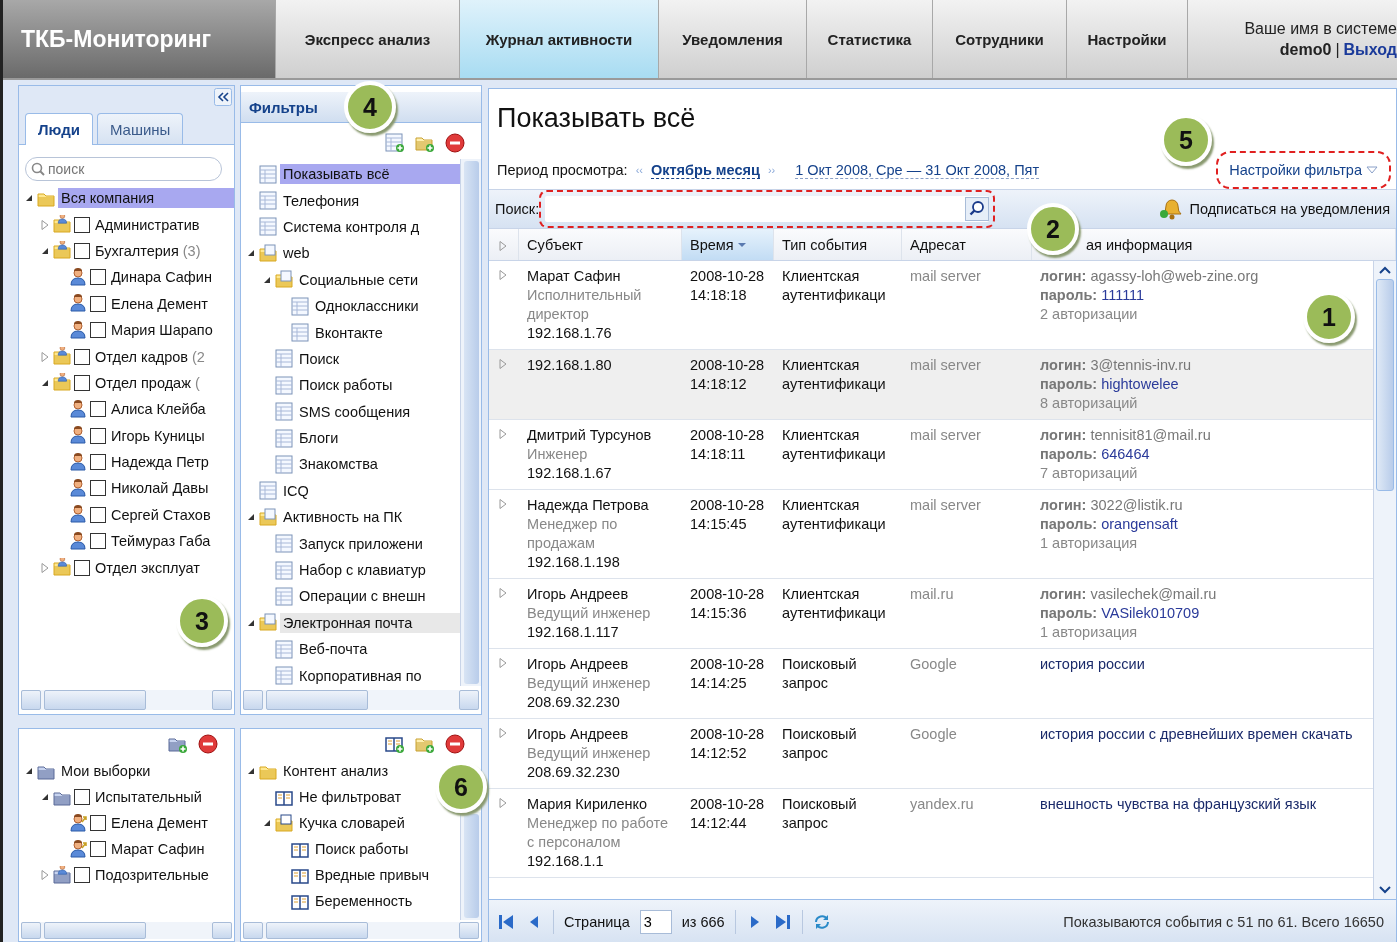 The width and height of the screenshot is (1397, 942). I want to click on tree-item: Мои выборки, so click(106, 771).